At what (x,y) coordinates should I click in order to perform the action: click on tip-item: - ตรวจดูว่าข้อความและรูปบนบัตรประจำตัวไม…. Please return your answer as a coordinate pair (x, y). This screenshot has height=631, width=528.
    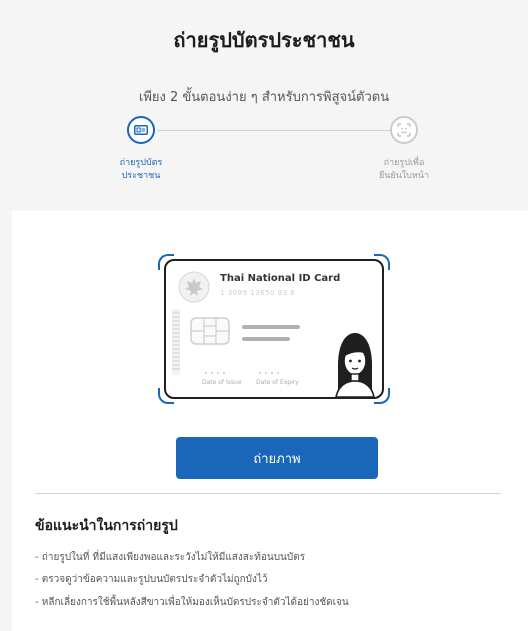
    Looking at the image, I should click on (151, 579).